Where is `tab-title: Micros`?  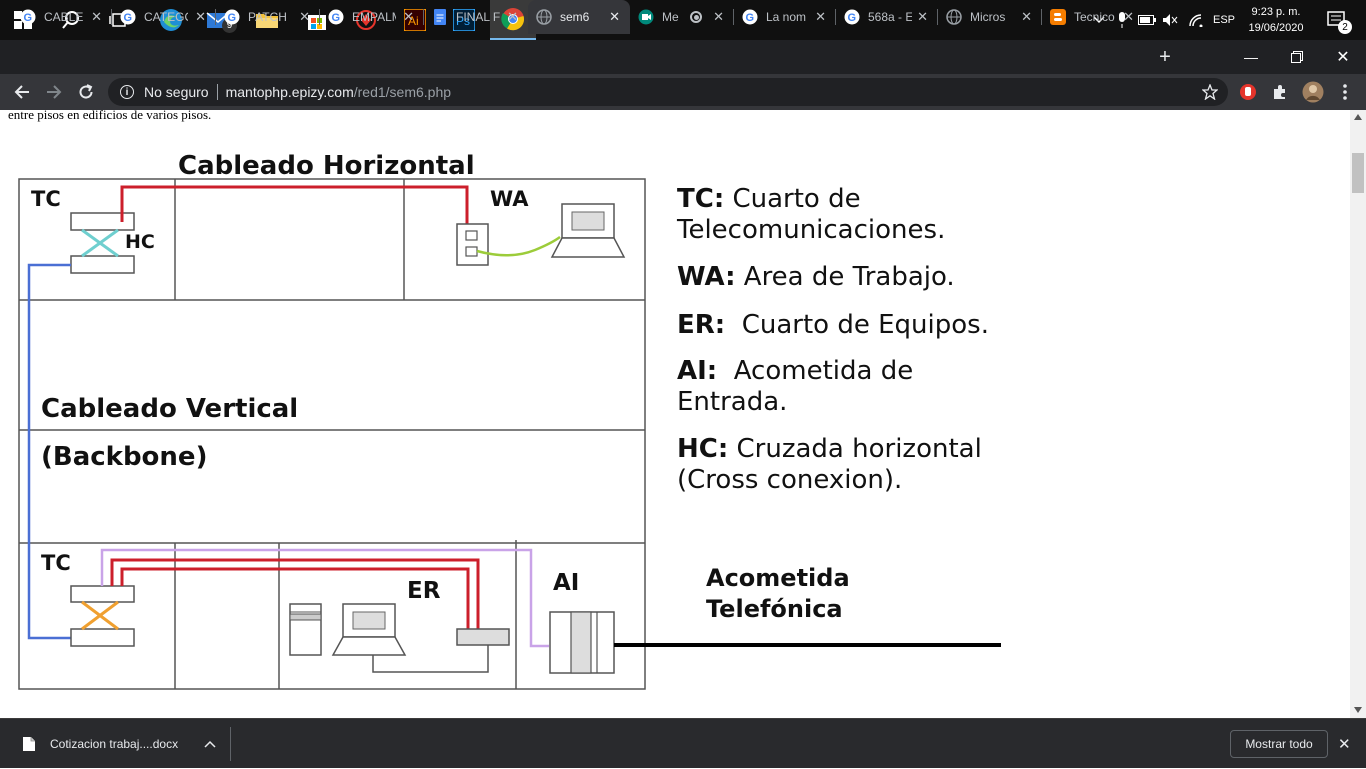
tab-title: Micros is located at coordinates (988, 17).